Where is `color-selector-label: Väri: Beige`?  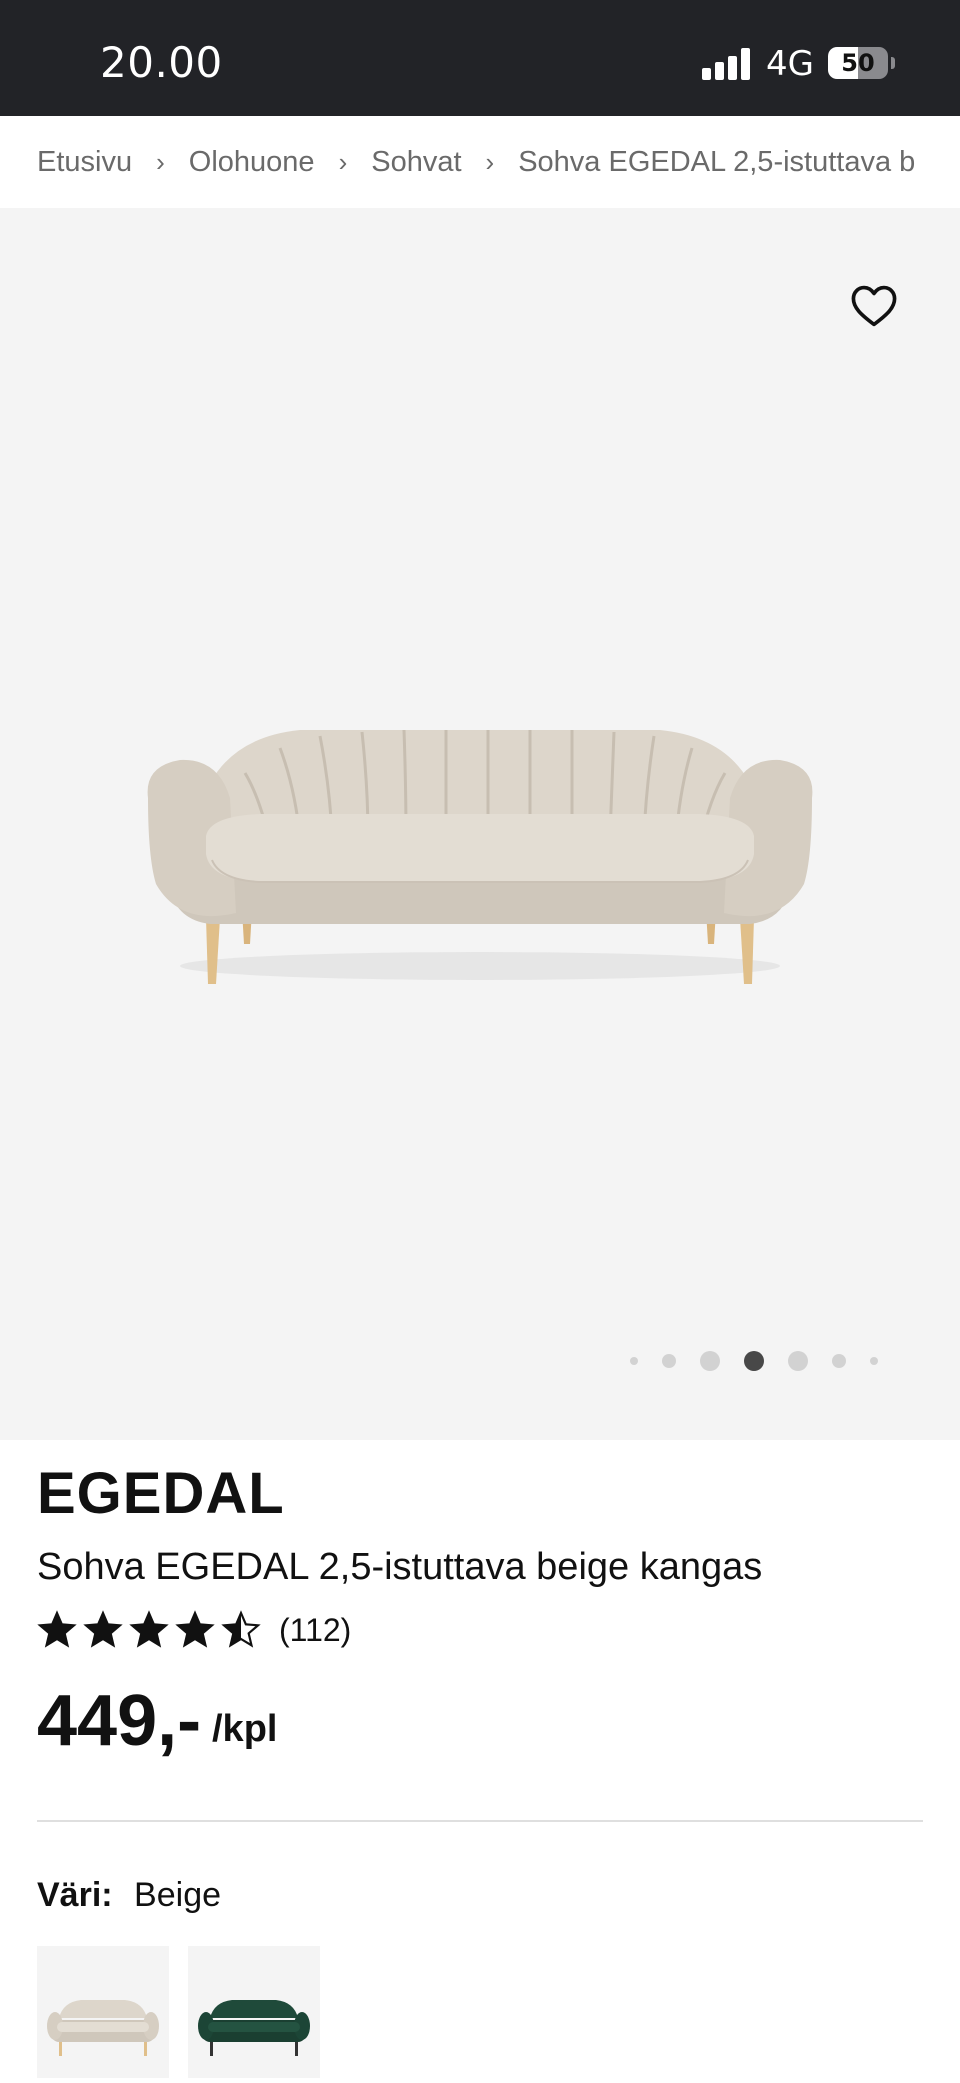 color-selector-label: Väri: Beige is located at coordinates (129, 1895).